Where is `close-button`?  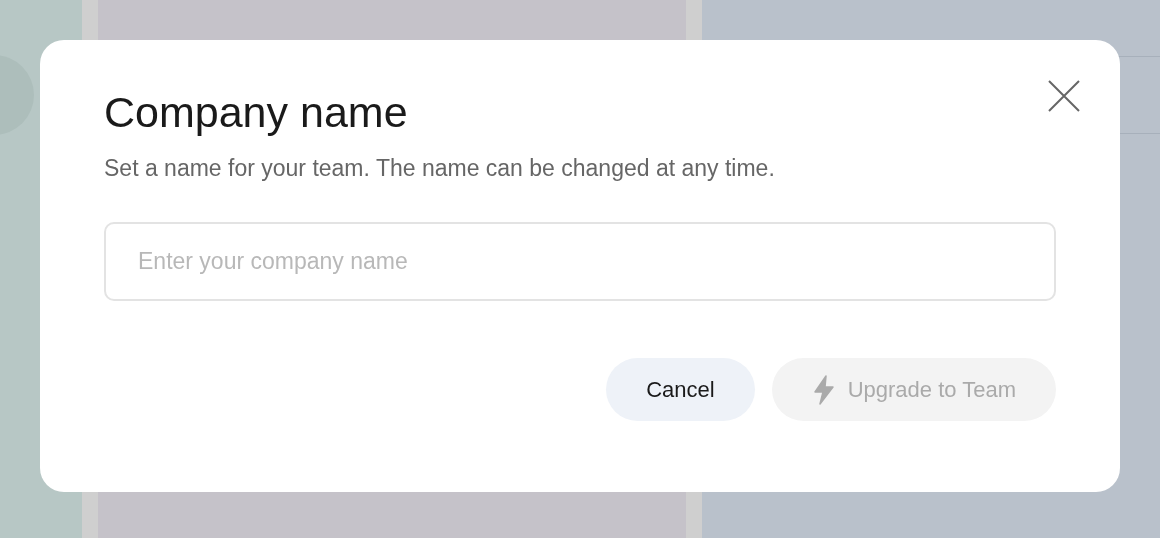
close-button is located at coordinates (1064, 96).